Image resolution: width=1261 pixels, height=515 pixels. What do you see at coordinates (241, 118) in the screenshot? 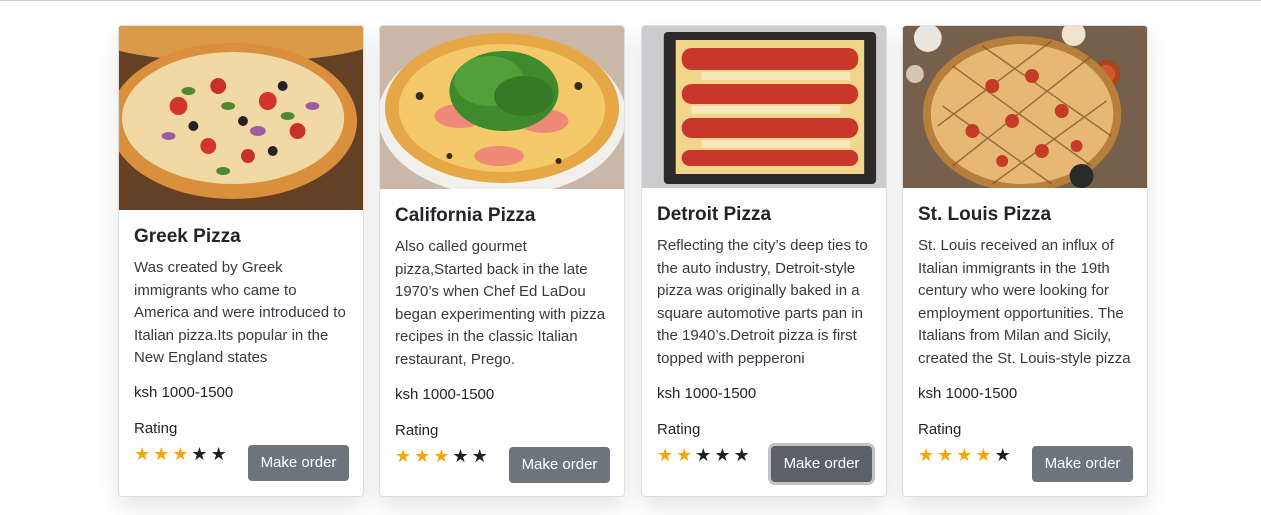
I see `pizza-image-greek` at bounding box center [241, 118].